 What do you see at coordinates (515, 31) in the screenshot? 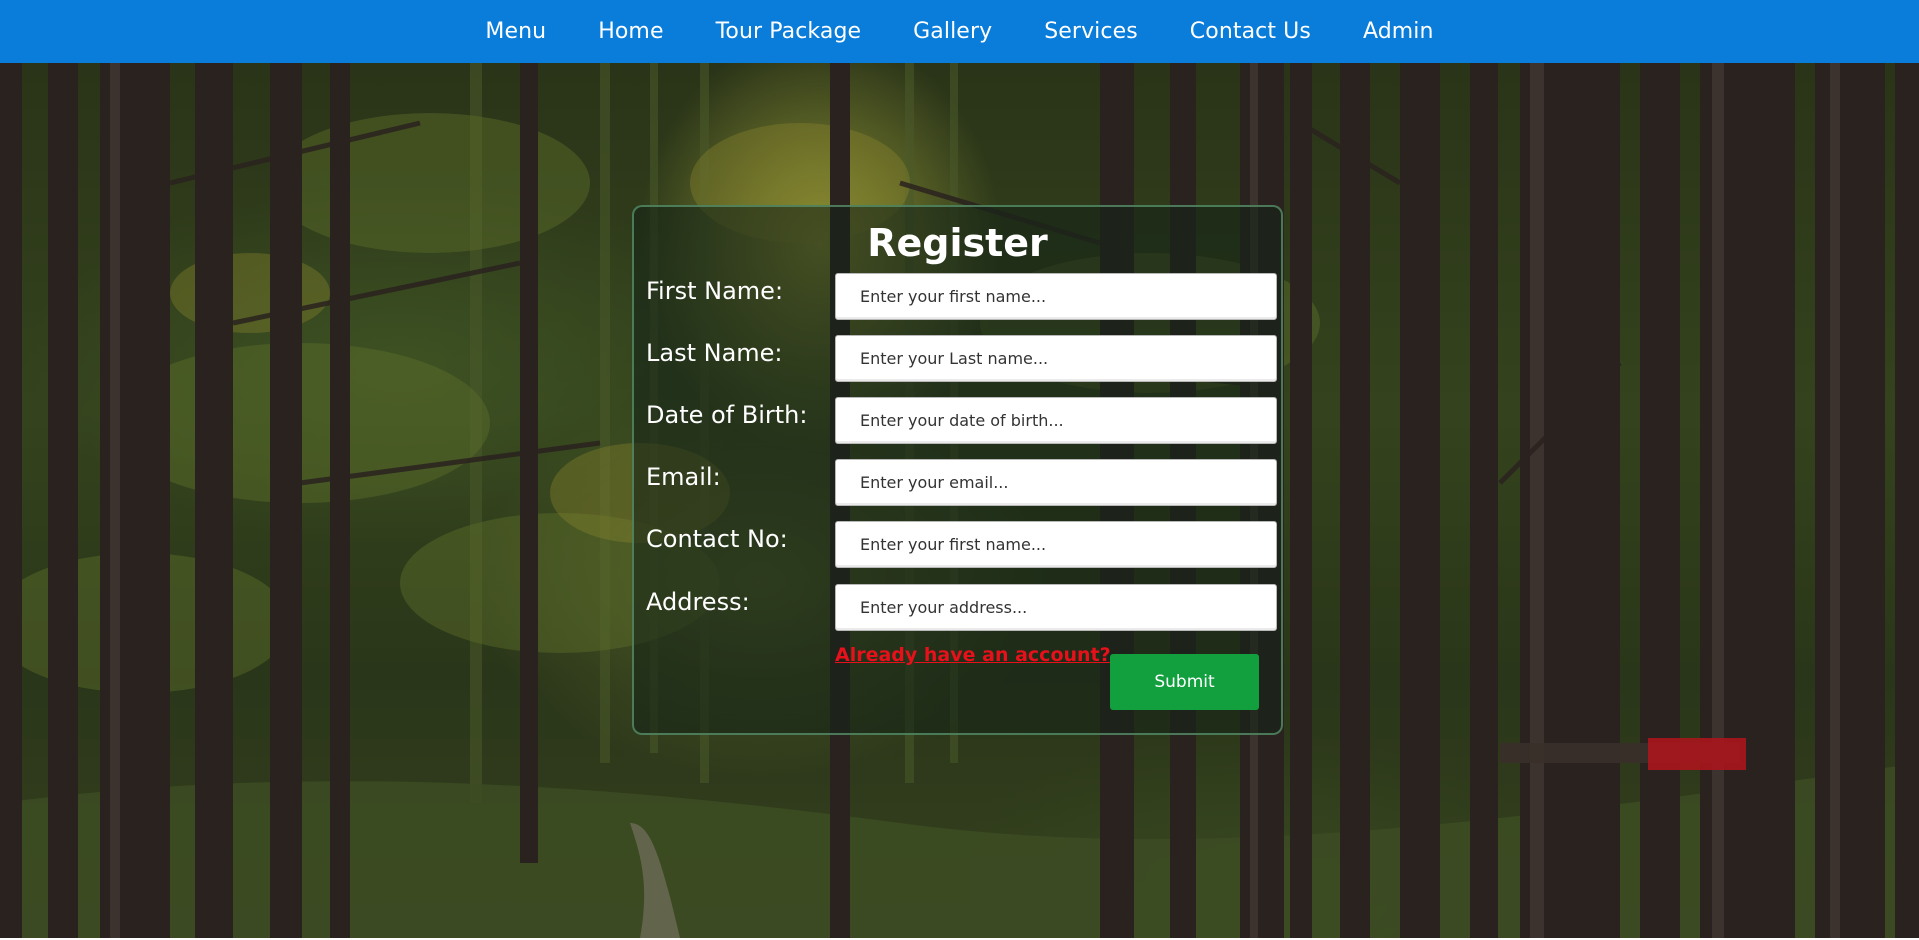
I see `nav-item-menu: Menu` at bounding box center [515, 31].